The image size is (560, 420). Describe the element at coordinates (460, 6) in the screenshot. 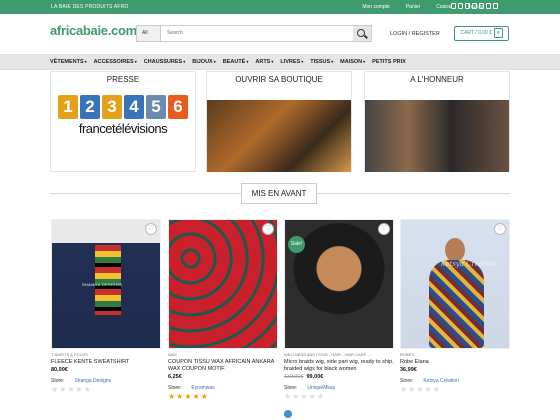

I see `instagram-icon` at that location.